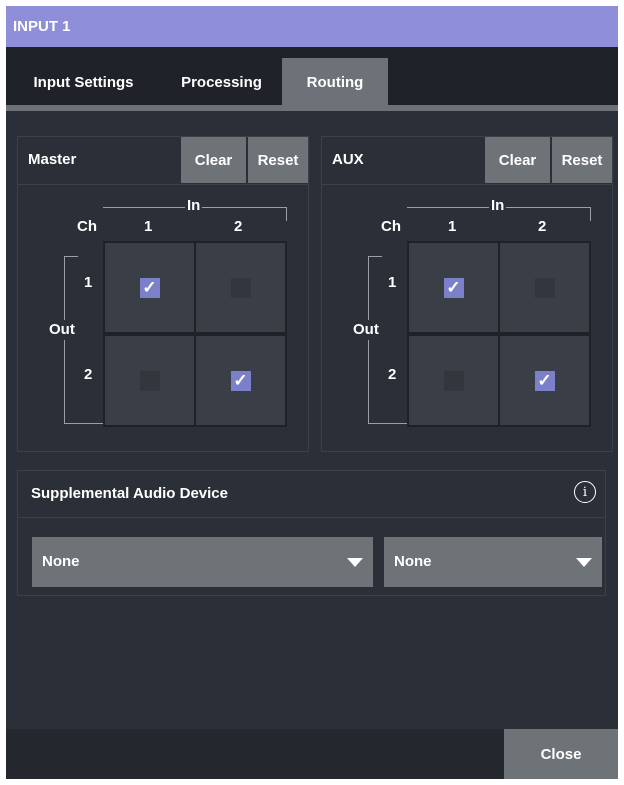 This screenshot has width=624, height=785. Describe the element at coordinates (194, 205) in the screenshot. I see `master-in-label: In` at that location.